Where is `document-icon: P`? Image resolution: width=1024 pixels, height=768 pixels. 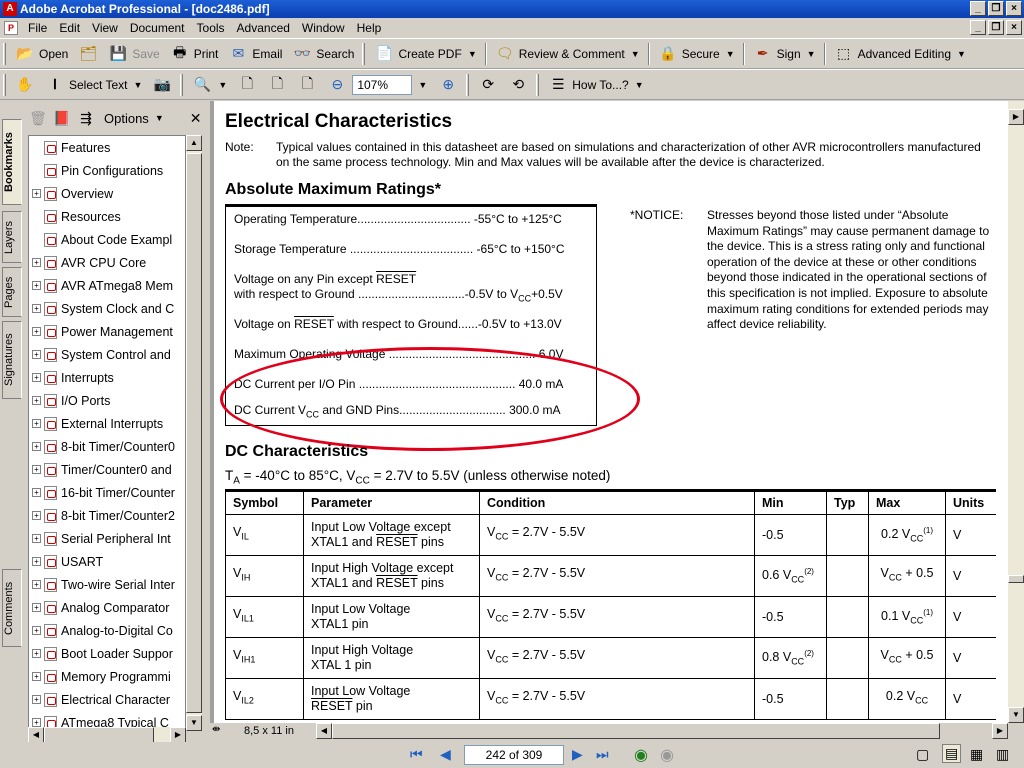
document-icon: P is located at coordinates (11, 28).